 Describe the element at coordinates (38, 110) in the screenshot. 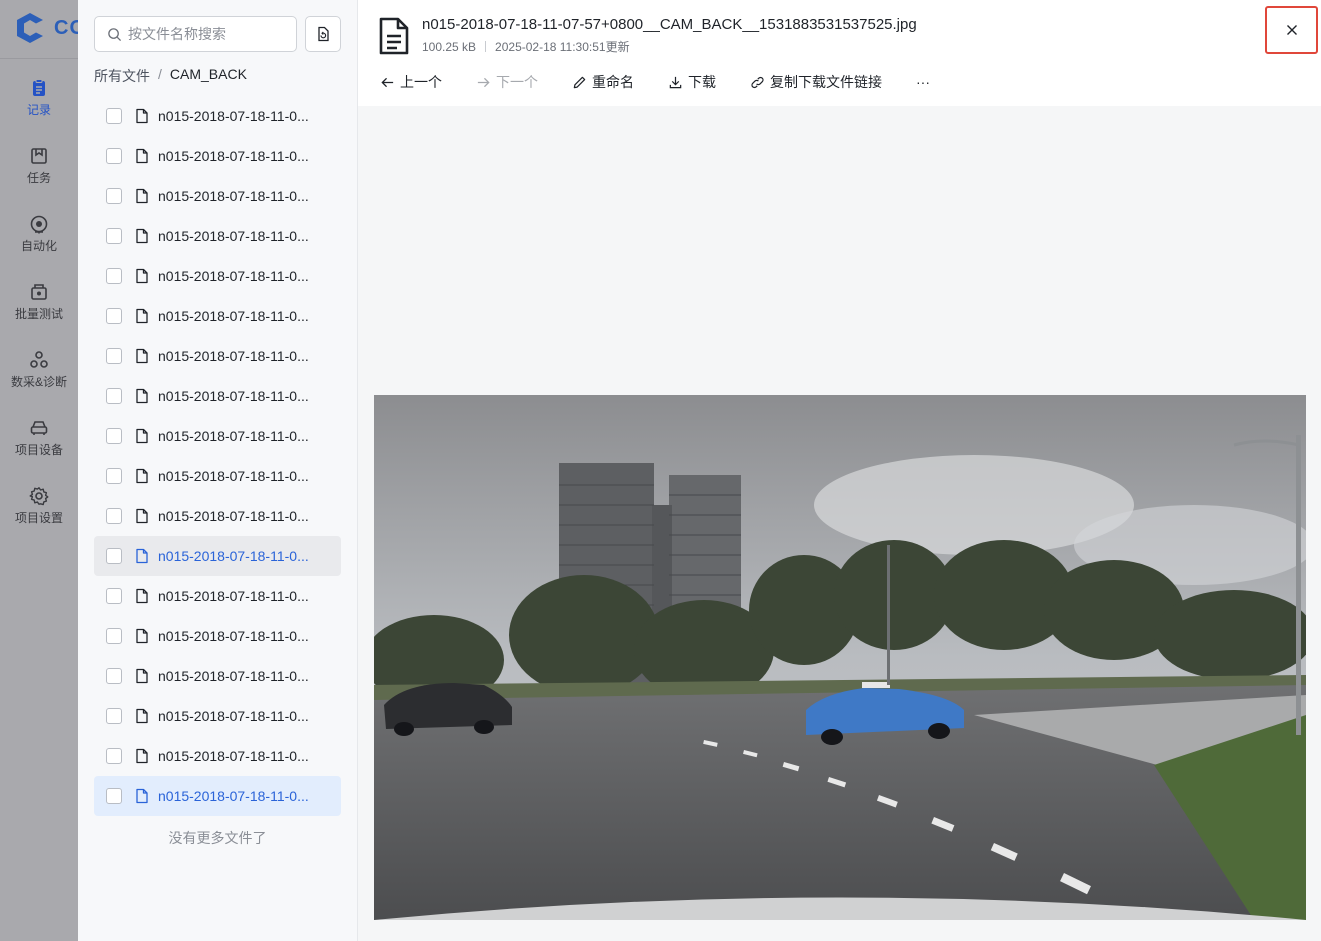

I see `nav-label: 记录` at that location.